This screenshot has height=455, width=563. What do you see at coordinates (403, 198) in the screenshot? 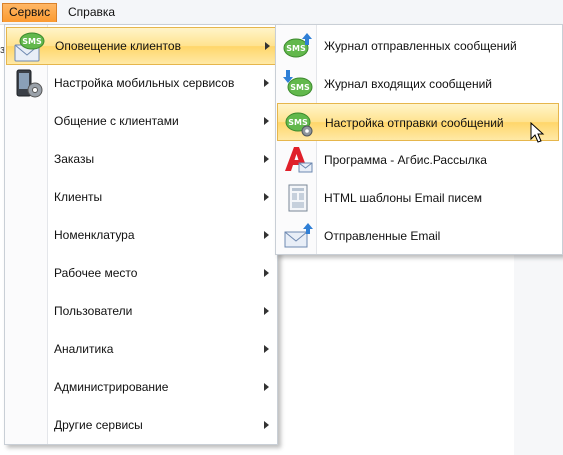
I see `submenu-item-label: HTML шаблоны Email писем` at bounding box center [403, 198].